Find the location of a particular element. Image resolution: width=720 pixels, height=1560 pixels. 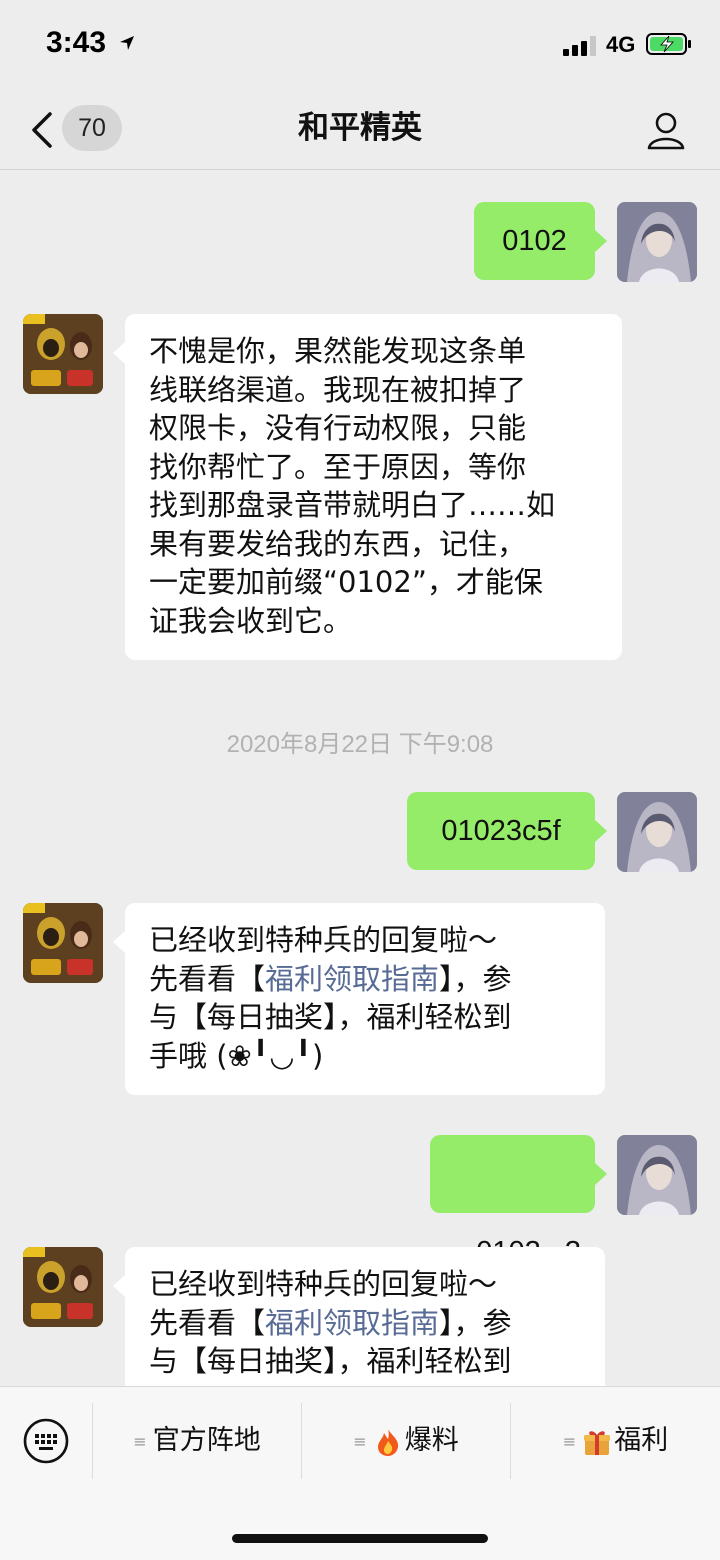

message-line: 线联络渠道。我现在被扣掉了 is located at coordinates (338, 389).